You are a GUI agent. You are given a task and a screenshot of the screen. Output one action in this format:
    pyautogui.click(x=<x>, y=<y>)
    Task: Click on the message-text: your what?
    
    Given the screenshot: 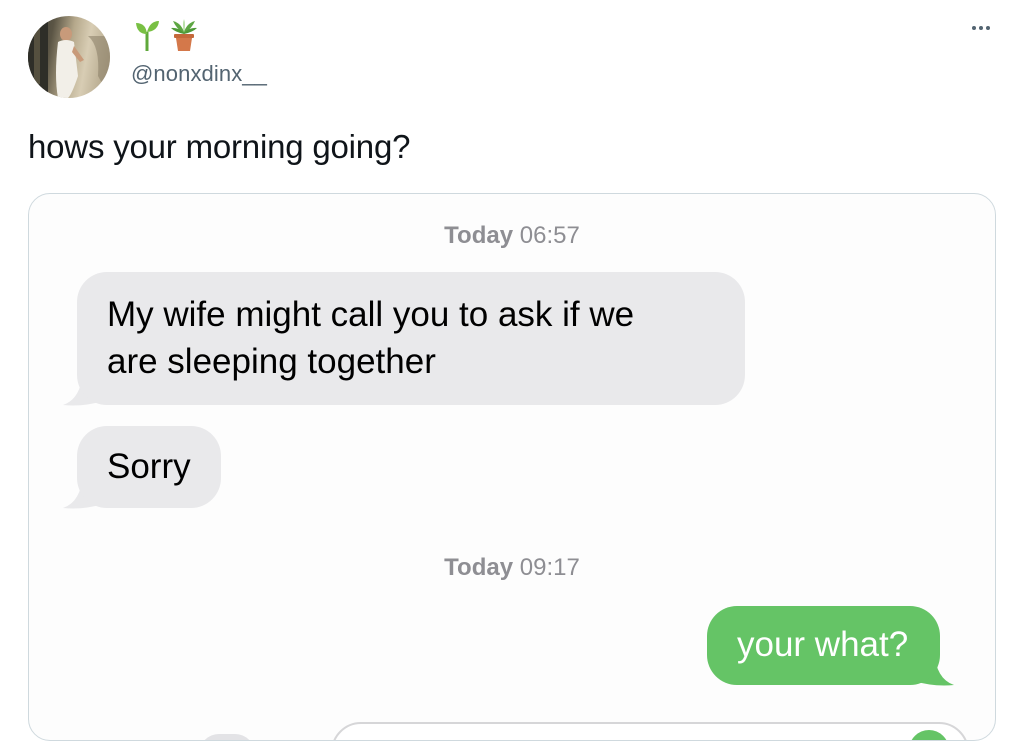 What is the action you would take?
    pyautogui.click(x=824, y=645)
    